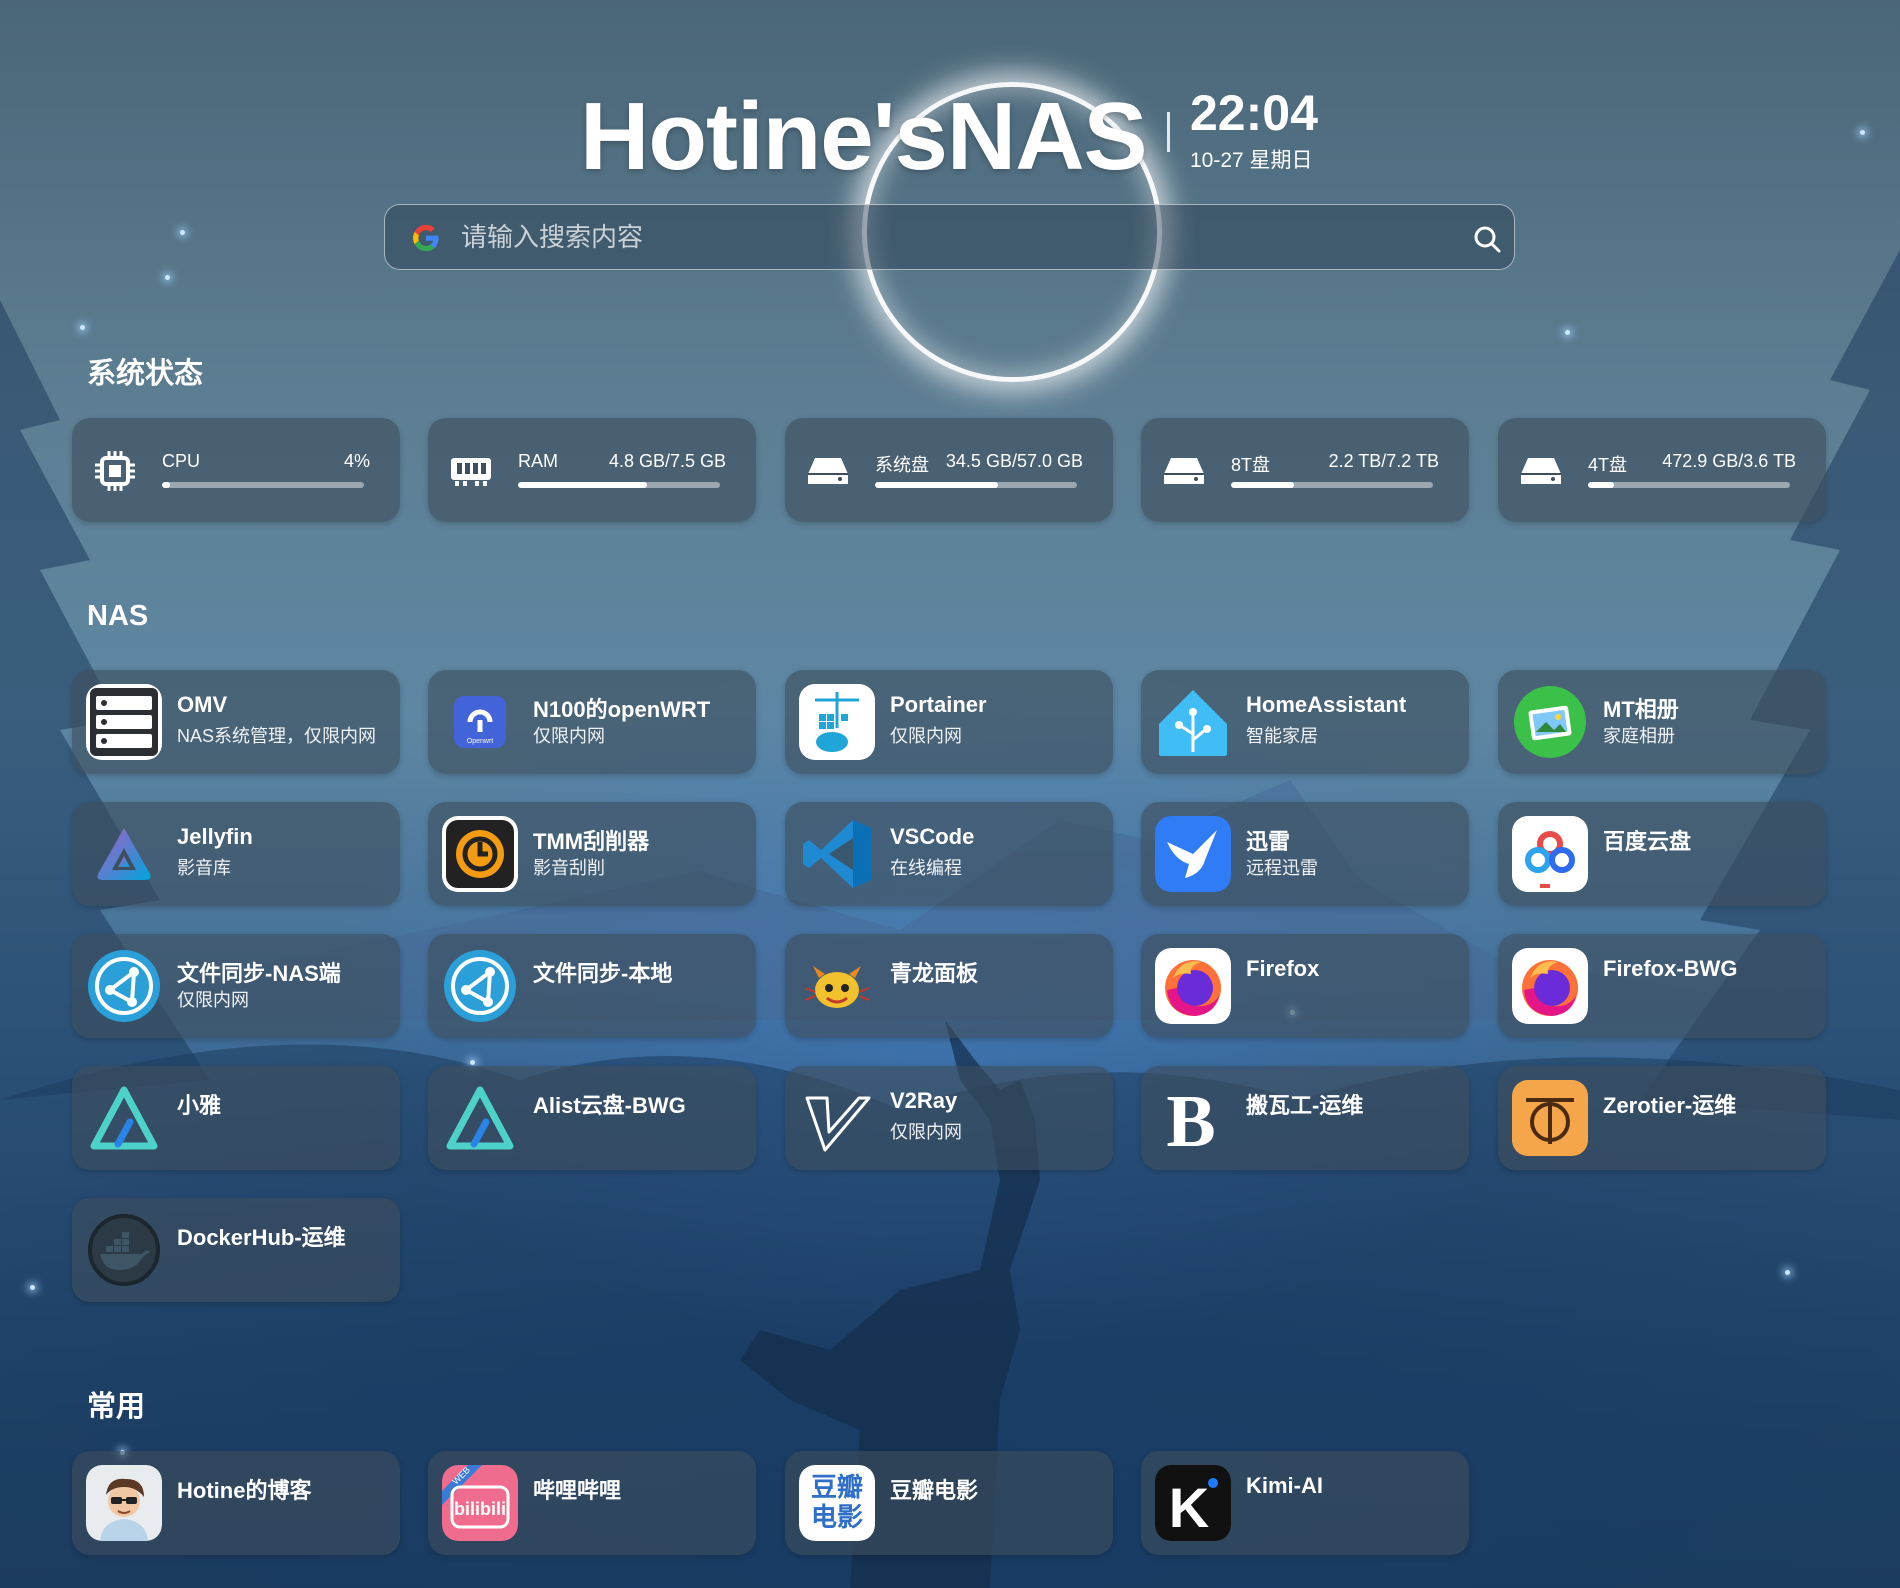 This screenshot has width=1900, height=1588. Describe the element at coordinates (1251, 465) in the screenshot. I see `status-label: 8T盘` at that location.